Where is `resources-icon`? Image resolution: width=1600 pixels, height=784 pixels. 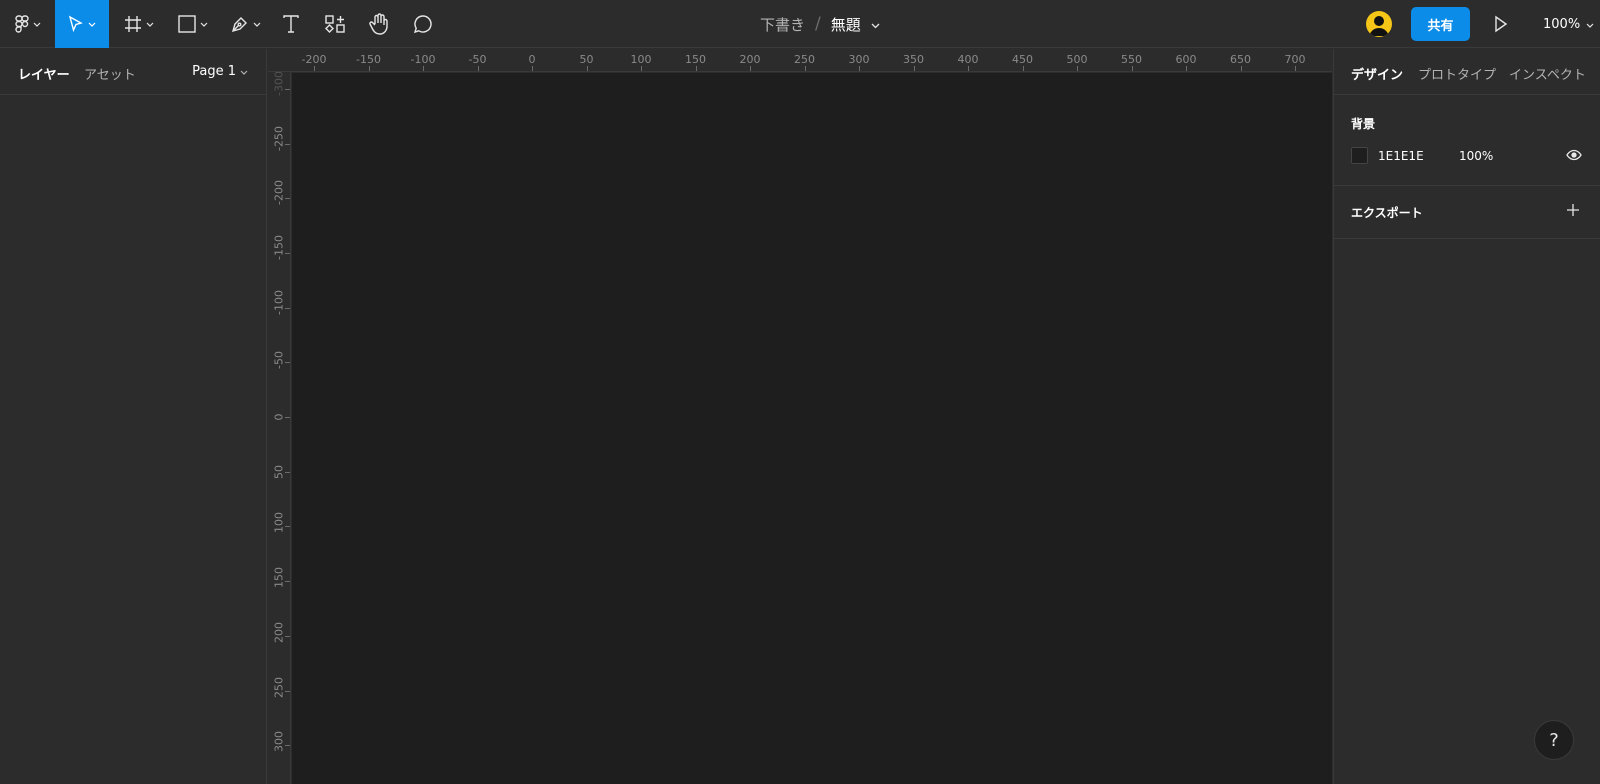
resources-icon is located at coordinates (335, 24).